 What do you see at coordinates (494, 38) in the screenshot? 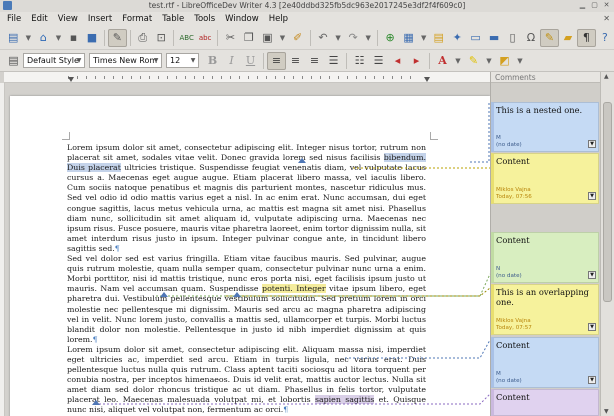
I see `page-break-icon: ▬` at bounding box center [494, 38].